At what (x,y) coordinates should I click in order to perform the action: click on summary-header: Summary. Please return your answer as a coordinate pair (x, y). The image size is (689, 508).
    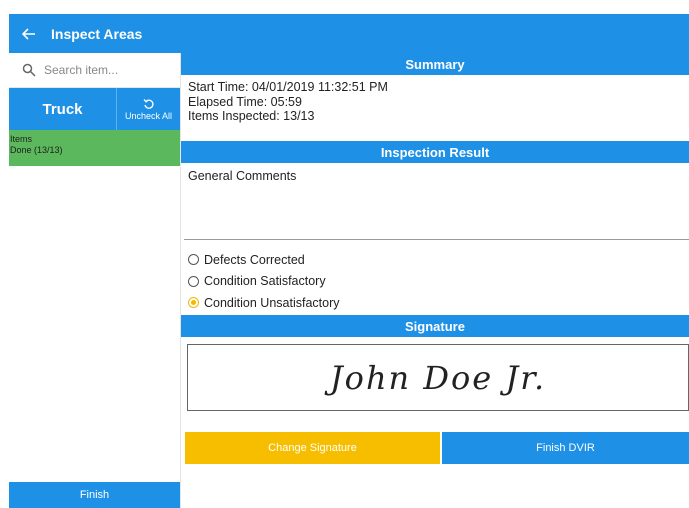
    Looking at the image, I should click on (435, 64).